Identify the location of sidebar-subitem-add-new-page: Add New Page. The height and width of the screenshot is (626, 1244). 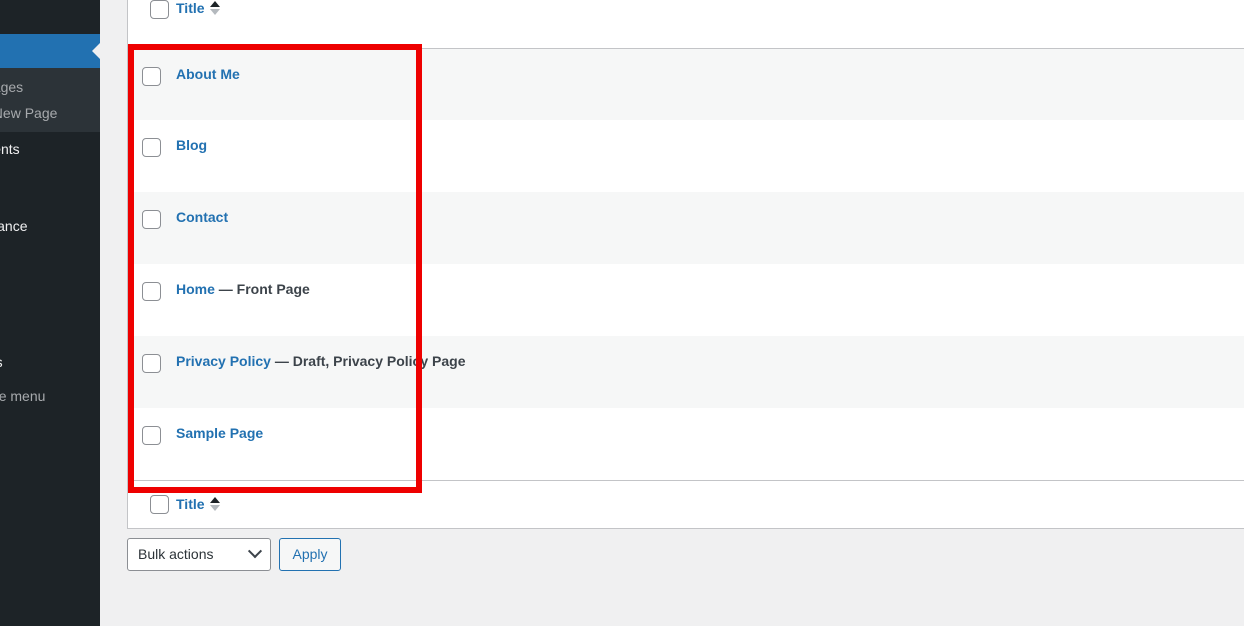
(50, 113).